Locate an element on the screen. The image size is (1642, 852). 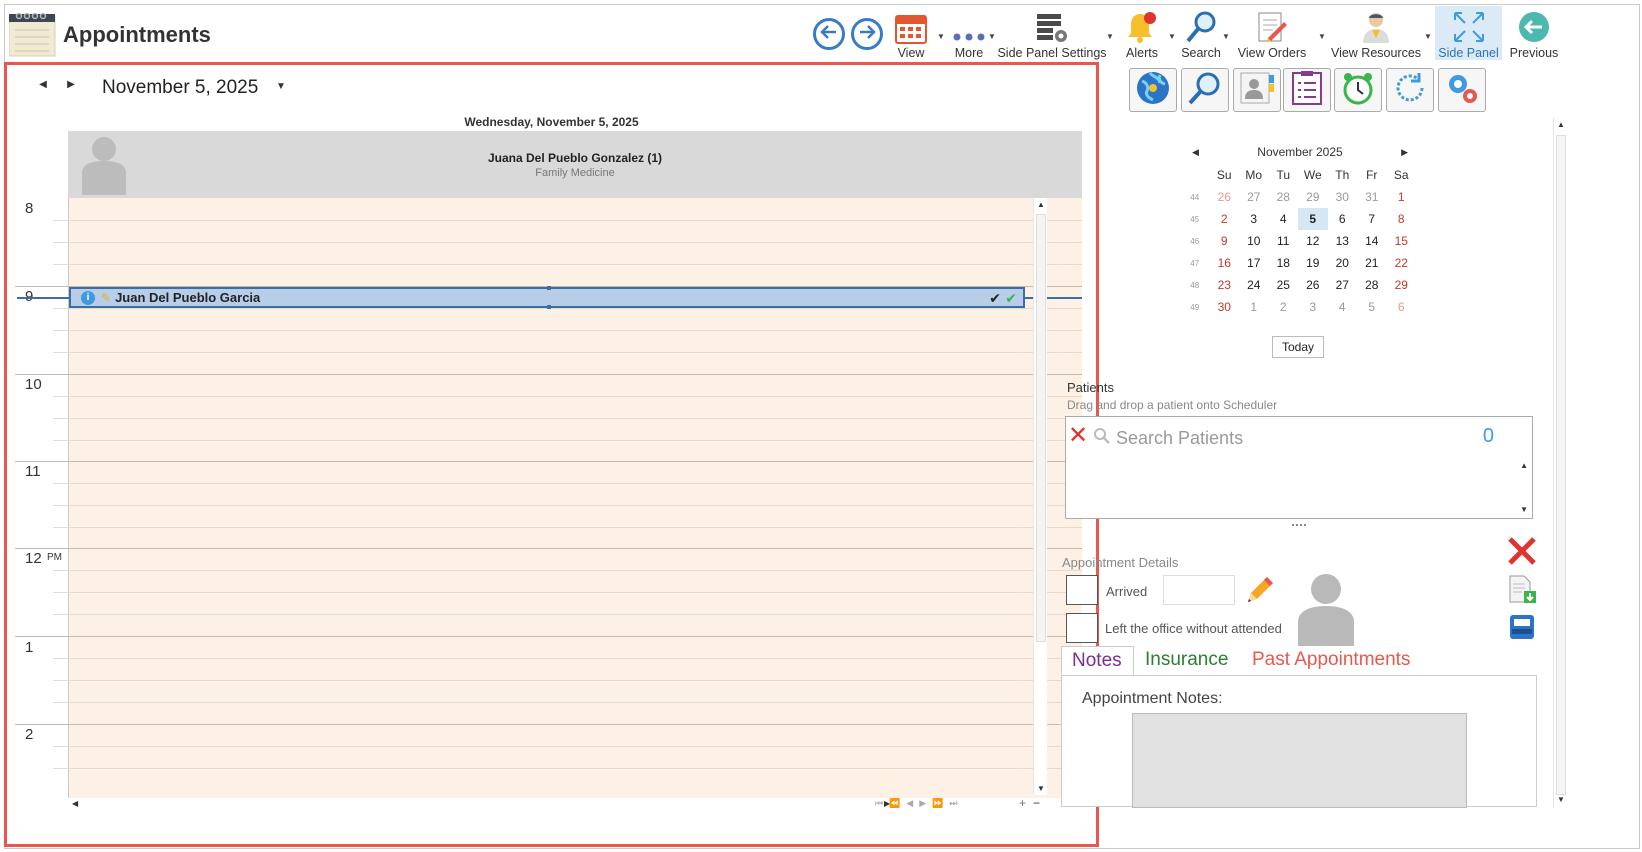
resize-handle-top is located at coordinates (549, 288).